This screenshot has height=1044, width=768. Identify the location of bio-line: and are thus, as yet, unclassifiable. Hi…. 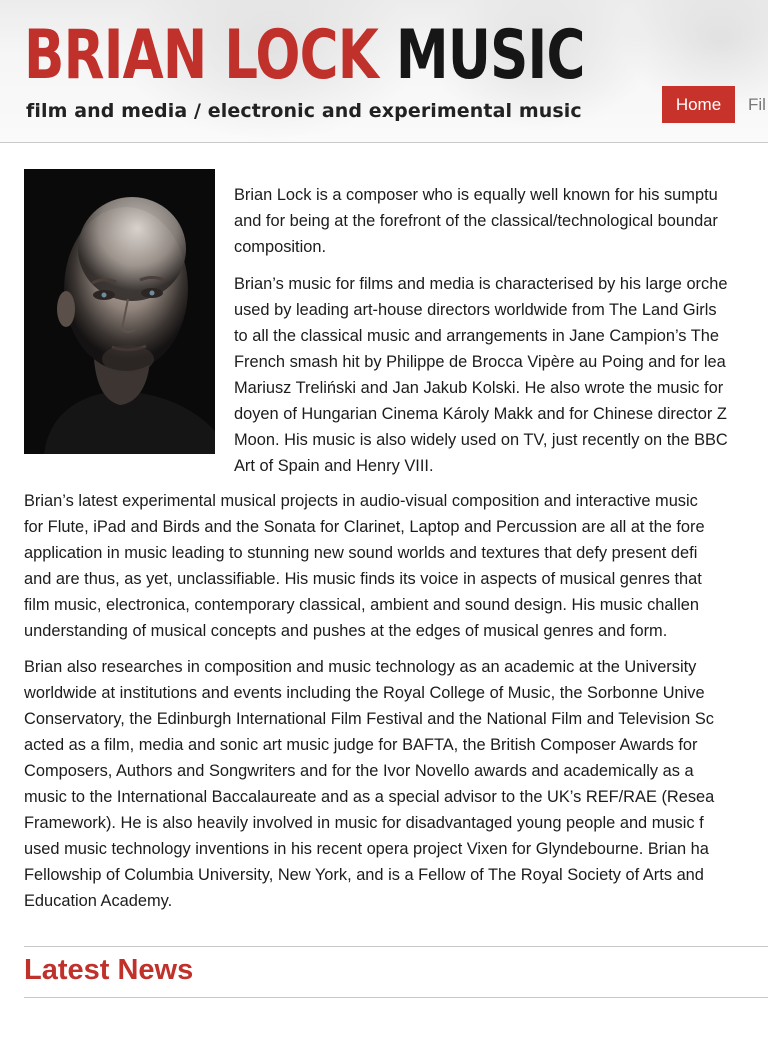
(363, 579).